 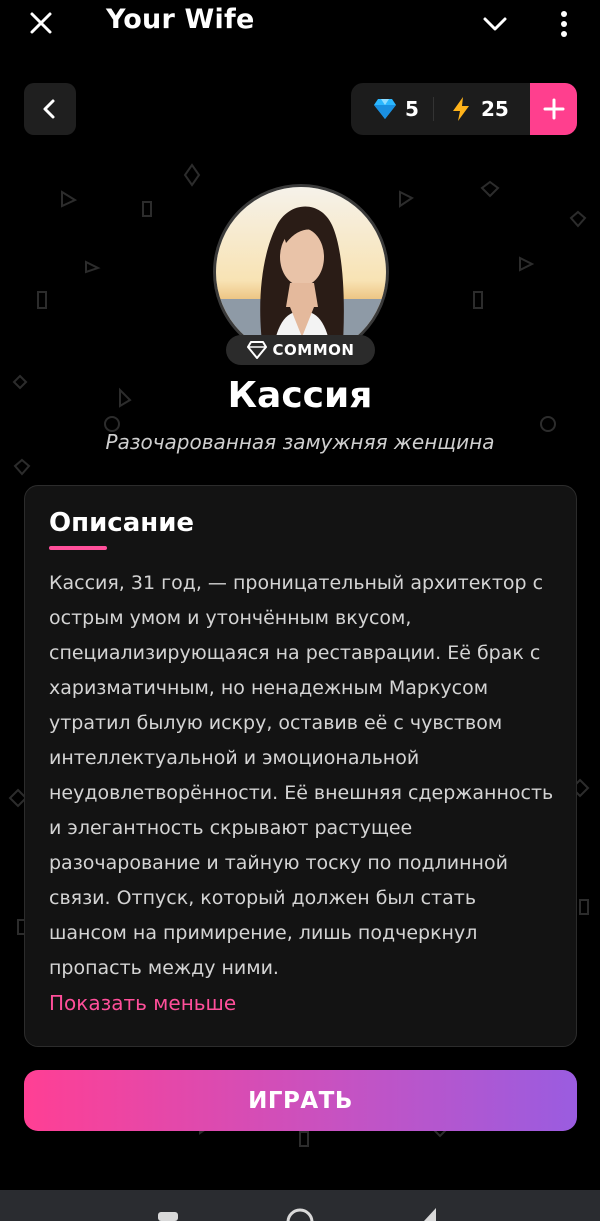 I want to click on close-icon, so click(x=41, y=23).